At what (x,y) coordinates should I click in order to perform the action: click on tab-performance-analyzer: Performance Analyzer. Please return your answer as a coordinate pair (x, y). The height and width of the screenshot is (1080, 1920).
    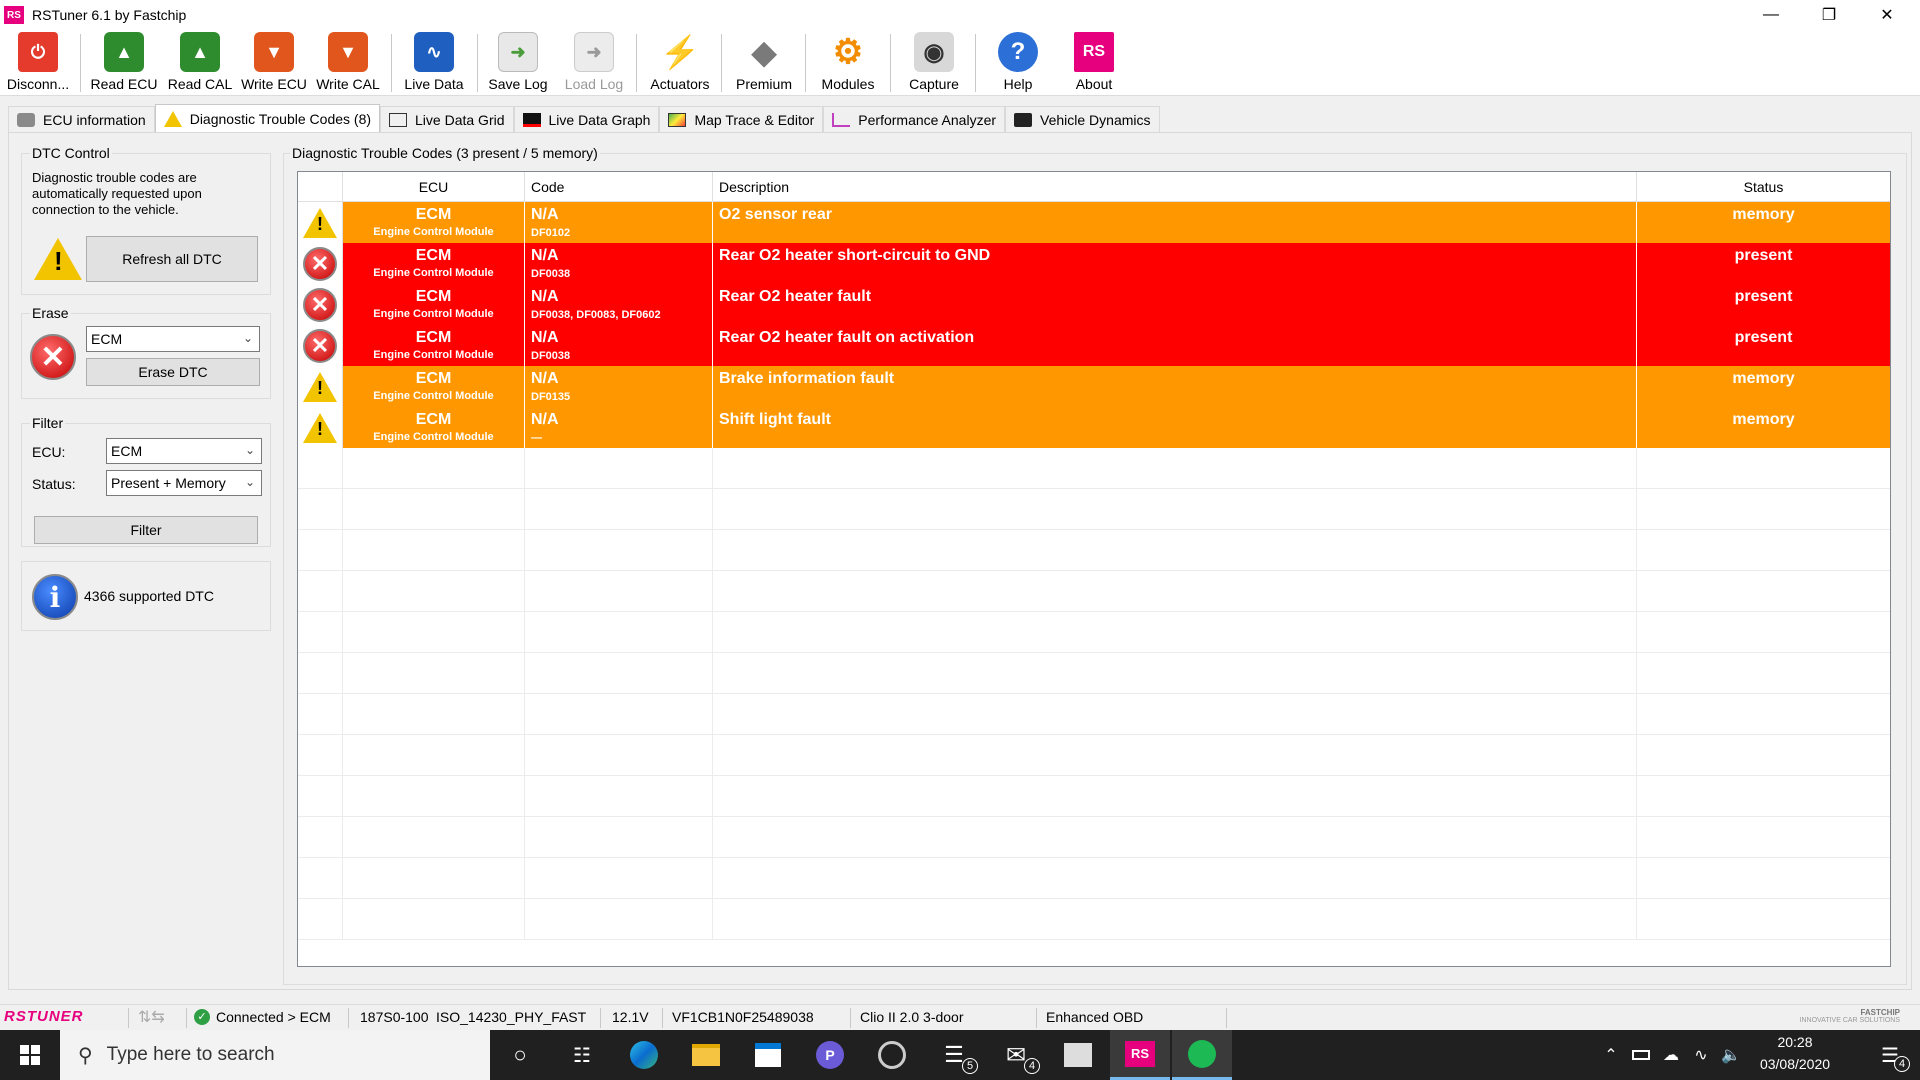
    Looking at the image, I should click on (914, 119).